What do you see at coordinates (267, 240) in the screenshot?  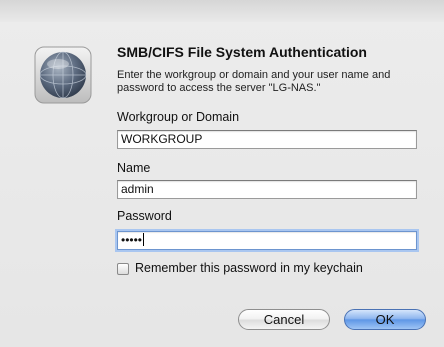 I see `password-field: •••••` at bounding box center [267, 240].